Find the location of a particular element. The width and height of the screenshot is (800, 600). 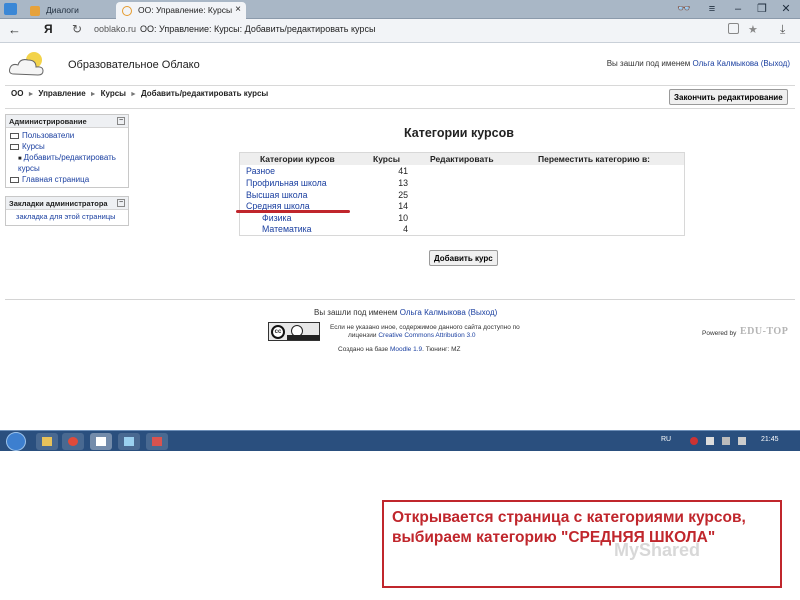

creative-commons-badge: cc is located at coordinates (294, 331).